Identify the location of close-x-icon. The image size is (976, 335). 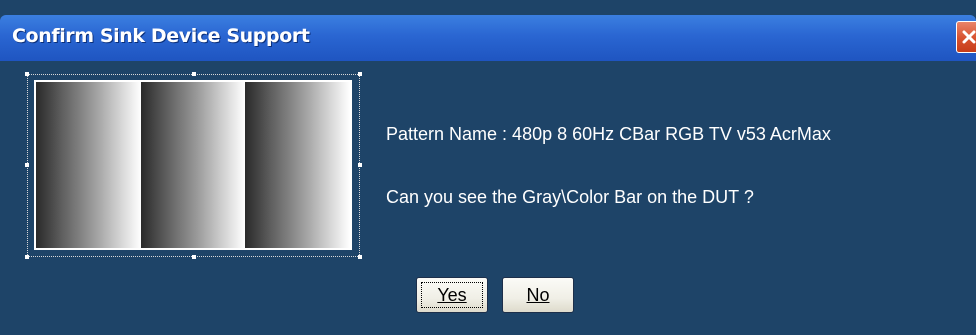
(969, 37).